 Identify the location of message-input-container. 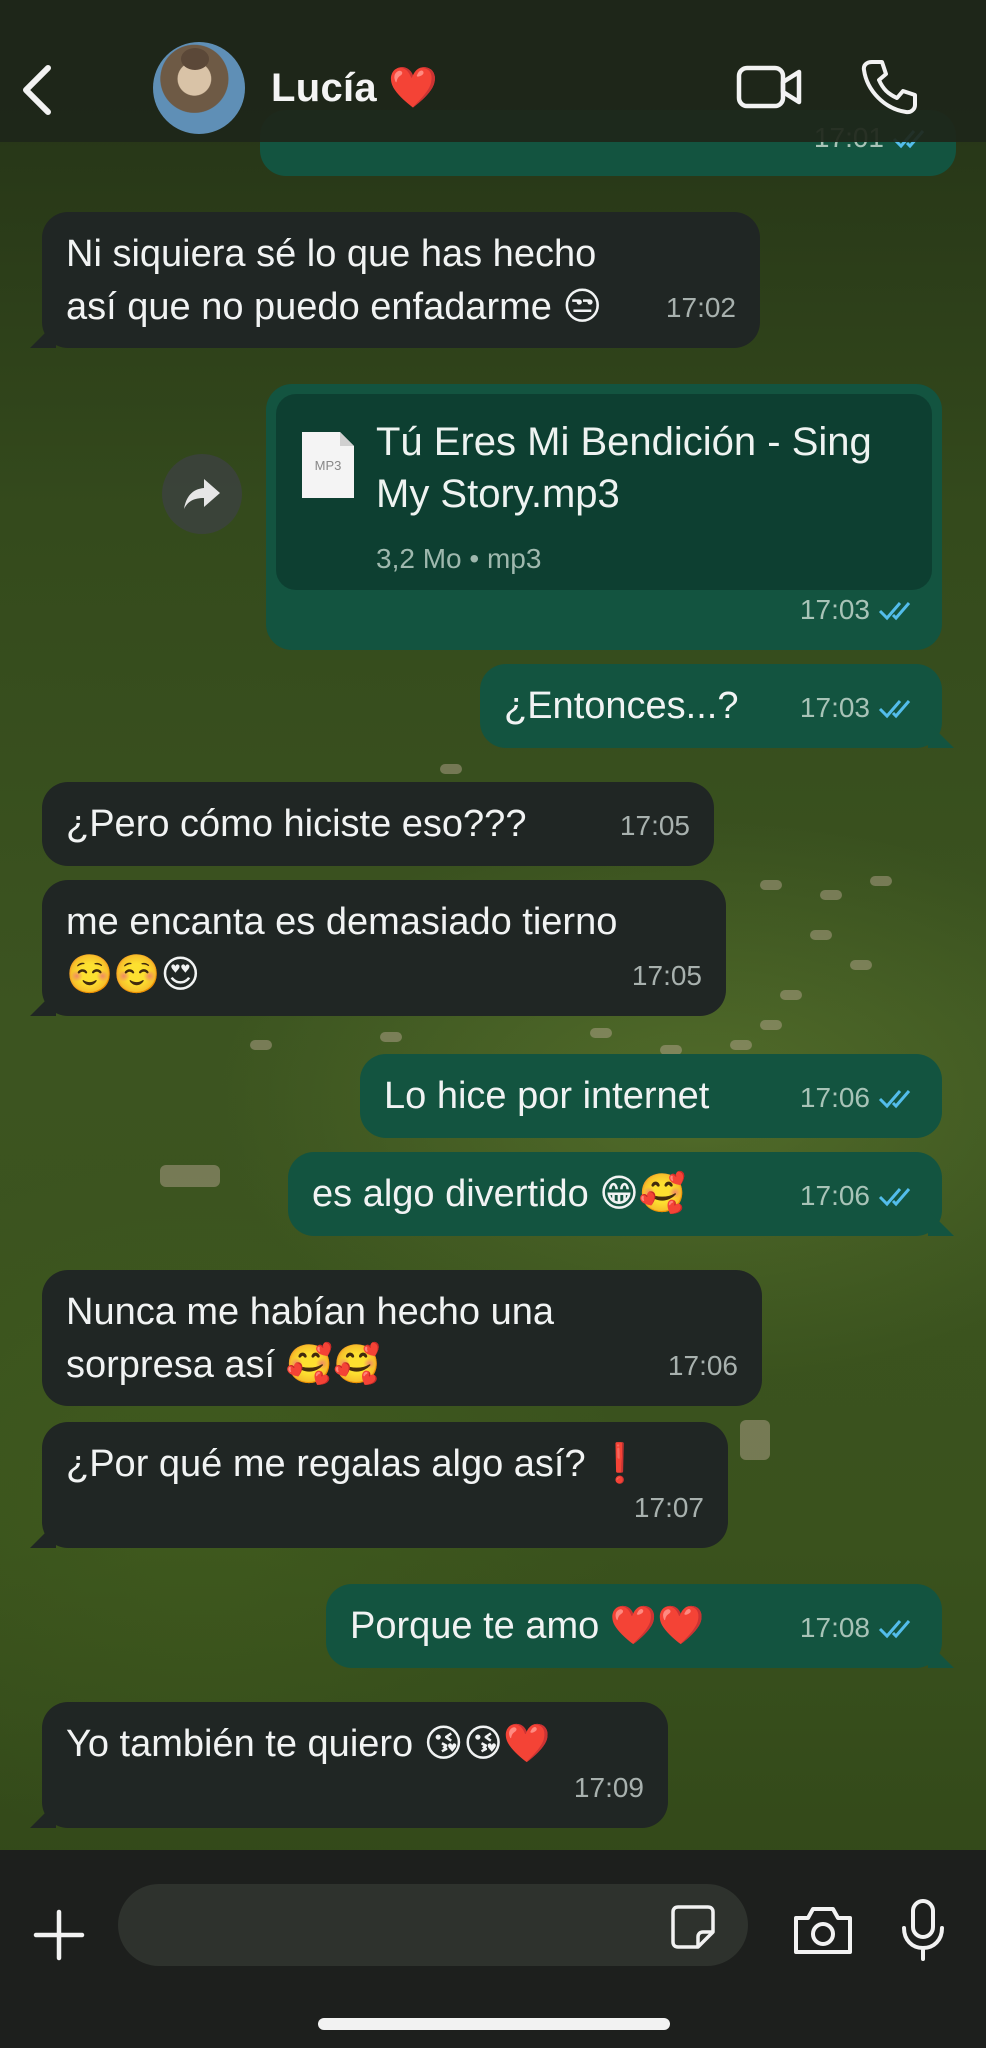
(433, 1925).